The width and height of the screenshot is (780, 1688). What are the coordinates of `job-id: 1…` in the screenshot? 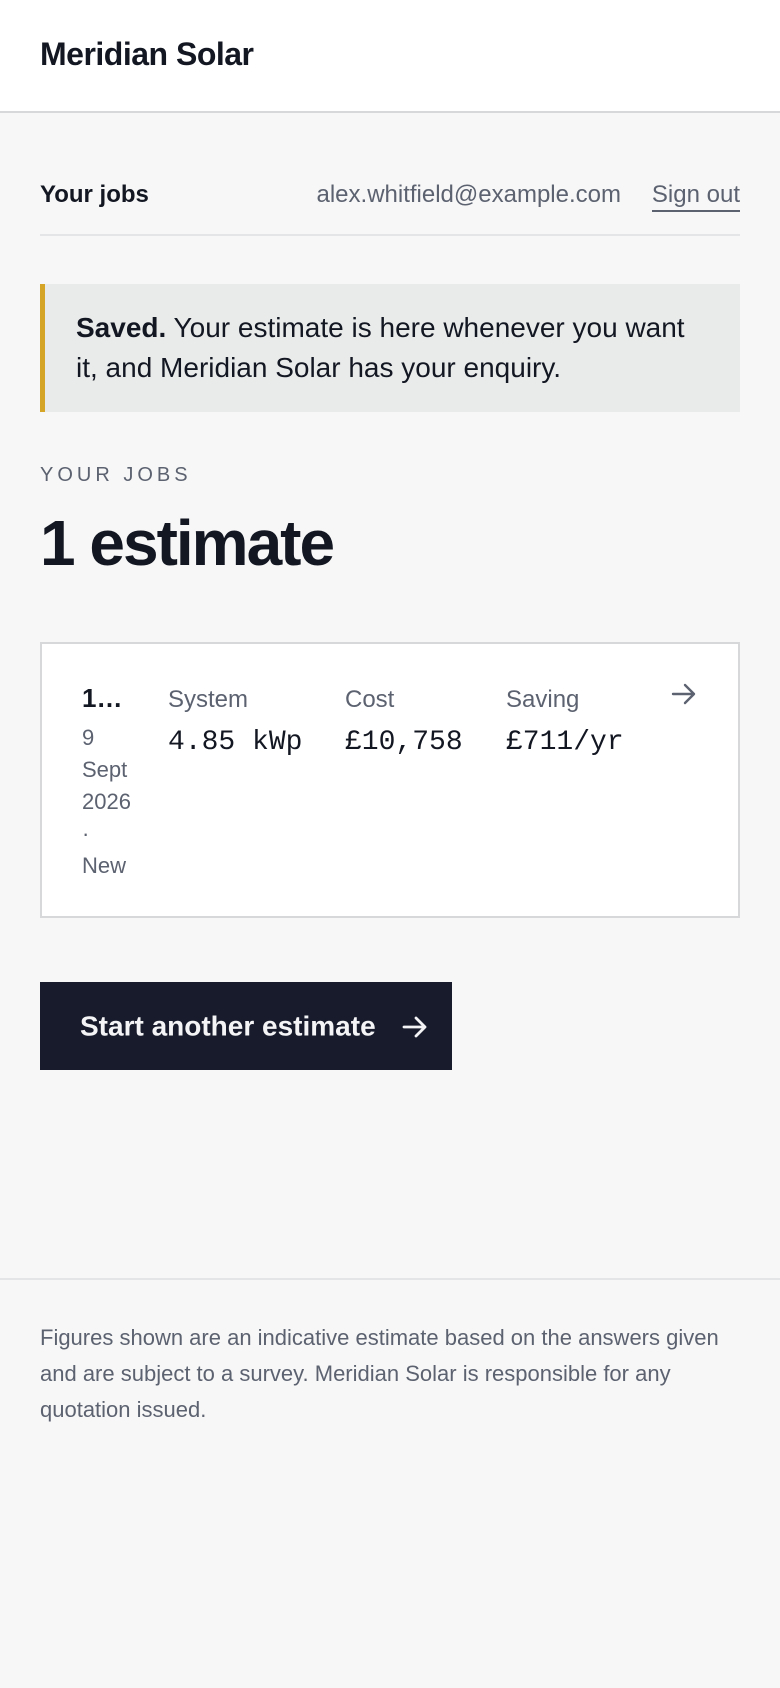 It's located at (102, 698).